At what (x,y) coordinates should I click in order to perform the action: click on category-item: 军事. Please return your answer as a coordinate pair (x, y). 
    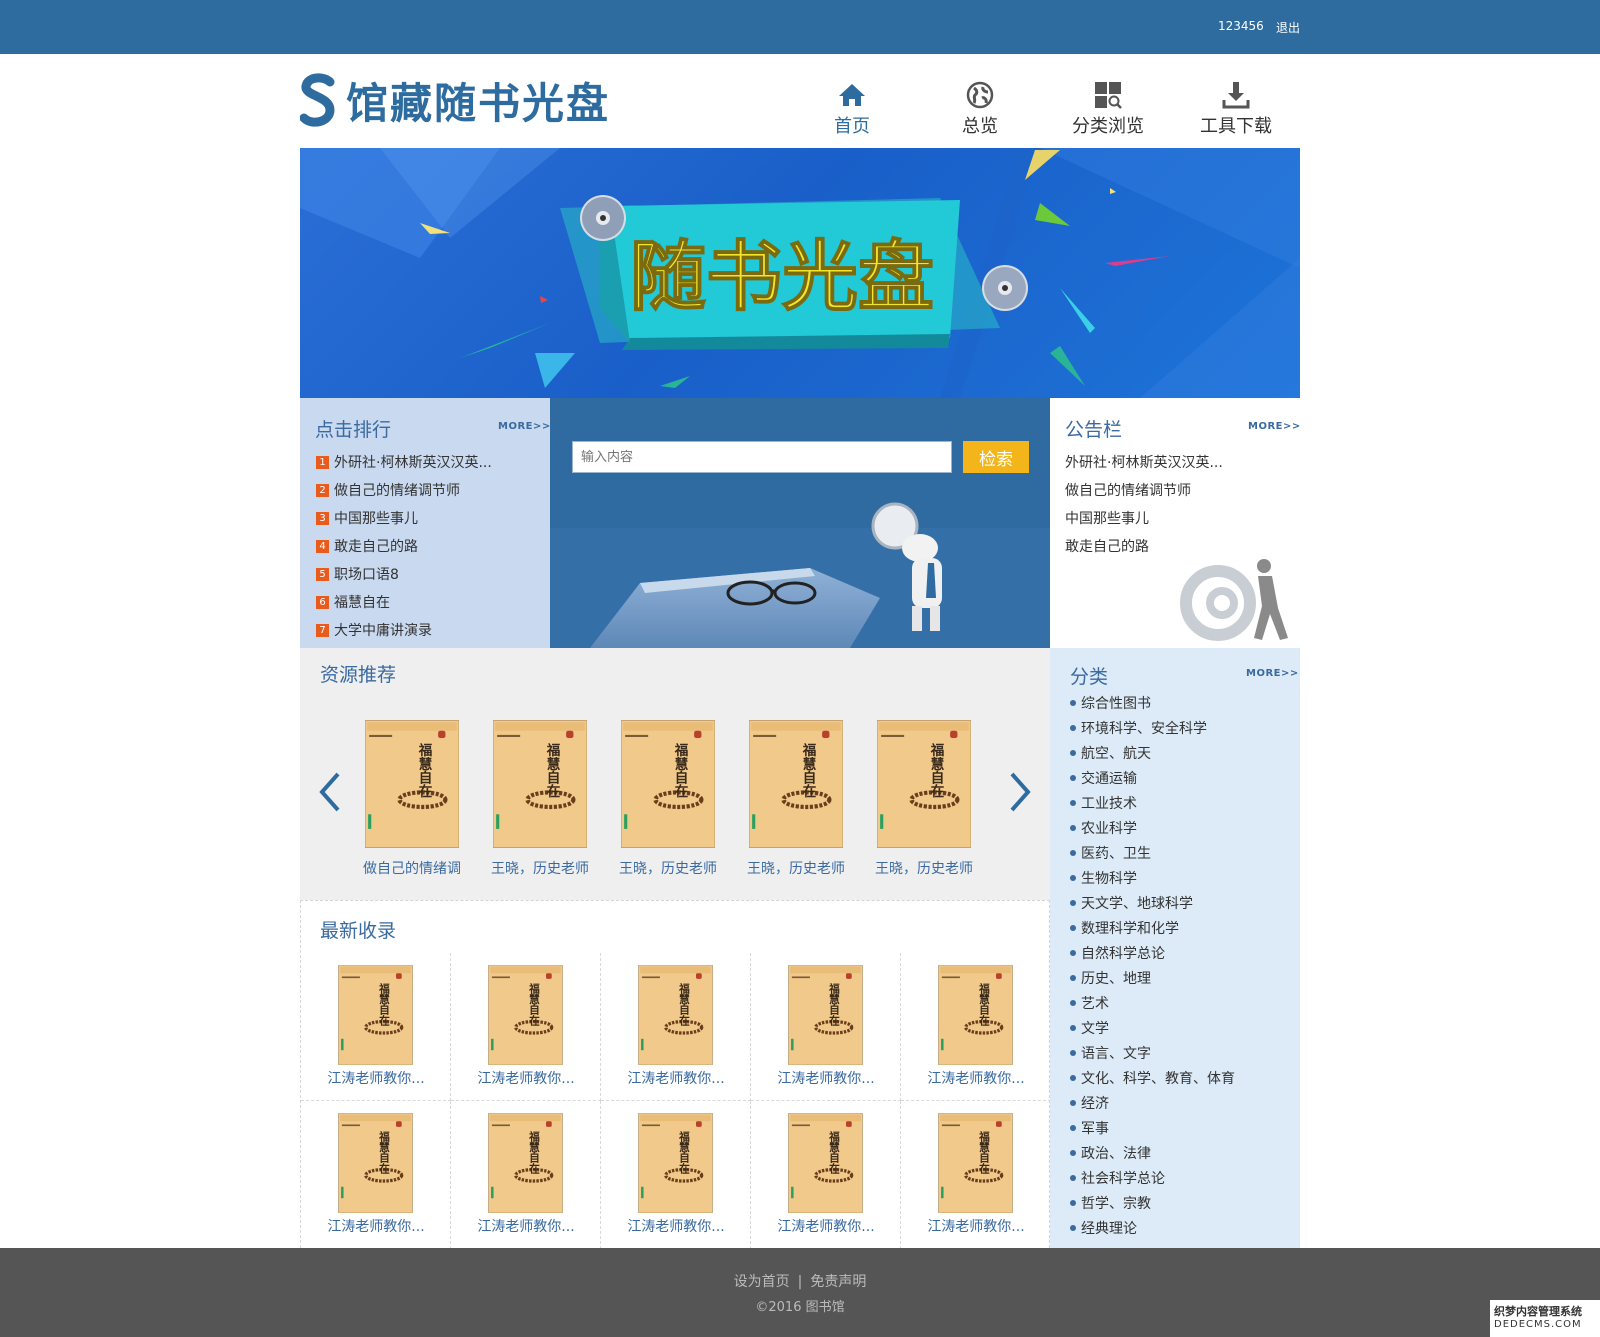
    Looking at the image, I should click on (1180, 1127).